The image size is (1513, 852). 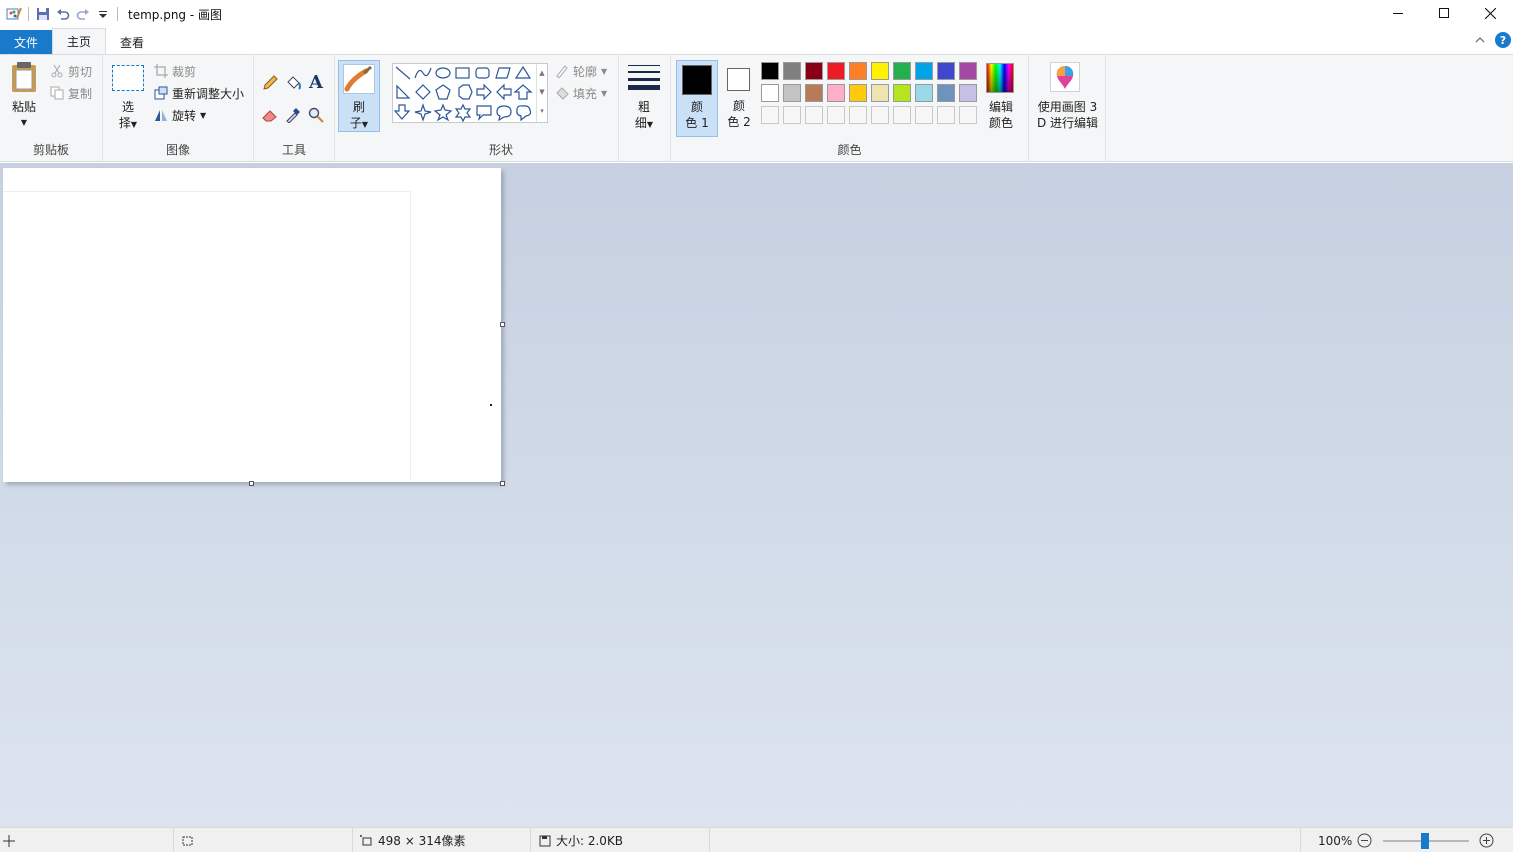 What do you see at coordinates (423, 112) in the screenshot?
I see `four-point-star-icon` at bounding box center [423, 112].